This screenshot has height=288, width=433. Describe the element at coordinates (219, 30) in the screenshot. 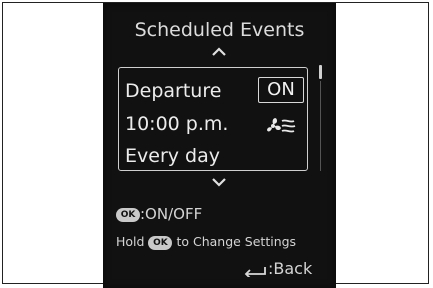

I see `screen-title: Scheduled Events` at that location.